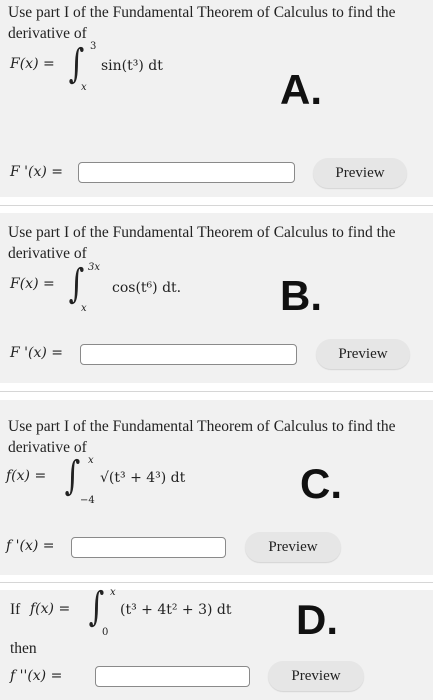 This screenshot has height=700, width=433. Describe the element at coordinates (317, 619) in the screenshot. I see `problem-d-tag: D.` at that location.